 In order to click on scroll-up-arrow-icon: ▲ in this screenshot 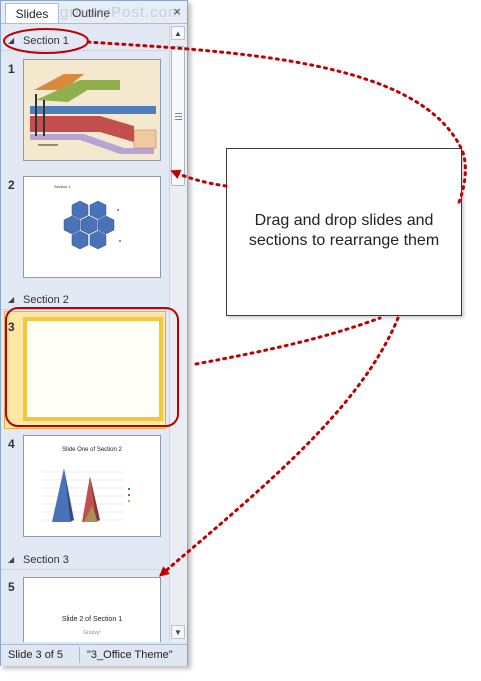, I will do `click(178, 33)`.